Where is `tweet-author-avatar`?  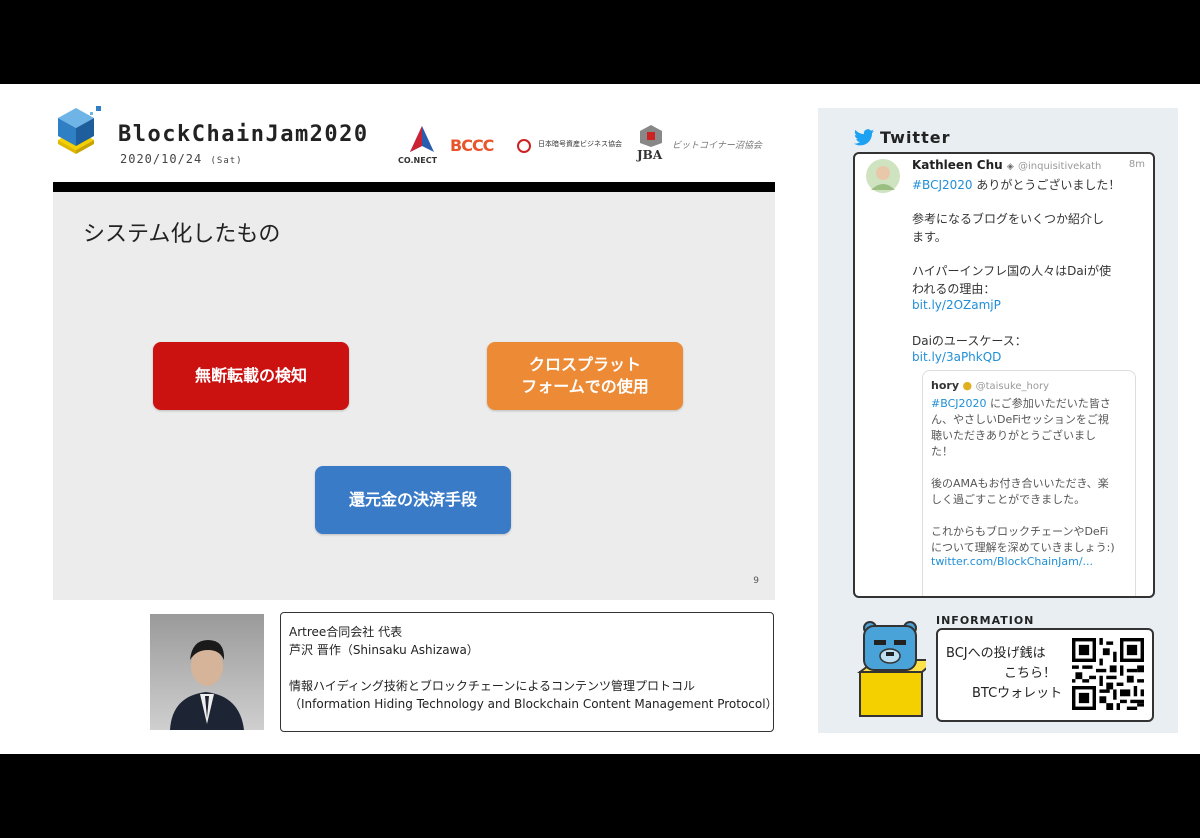 tweet-author-avatar is located at coordinates (883, 176).